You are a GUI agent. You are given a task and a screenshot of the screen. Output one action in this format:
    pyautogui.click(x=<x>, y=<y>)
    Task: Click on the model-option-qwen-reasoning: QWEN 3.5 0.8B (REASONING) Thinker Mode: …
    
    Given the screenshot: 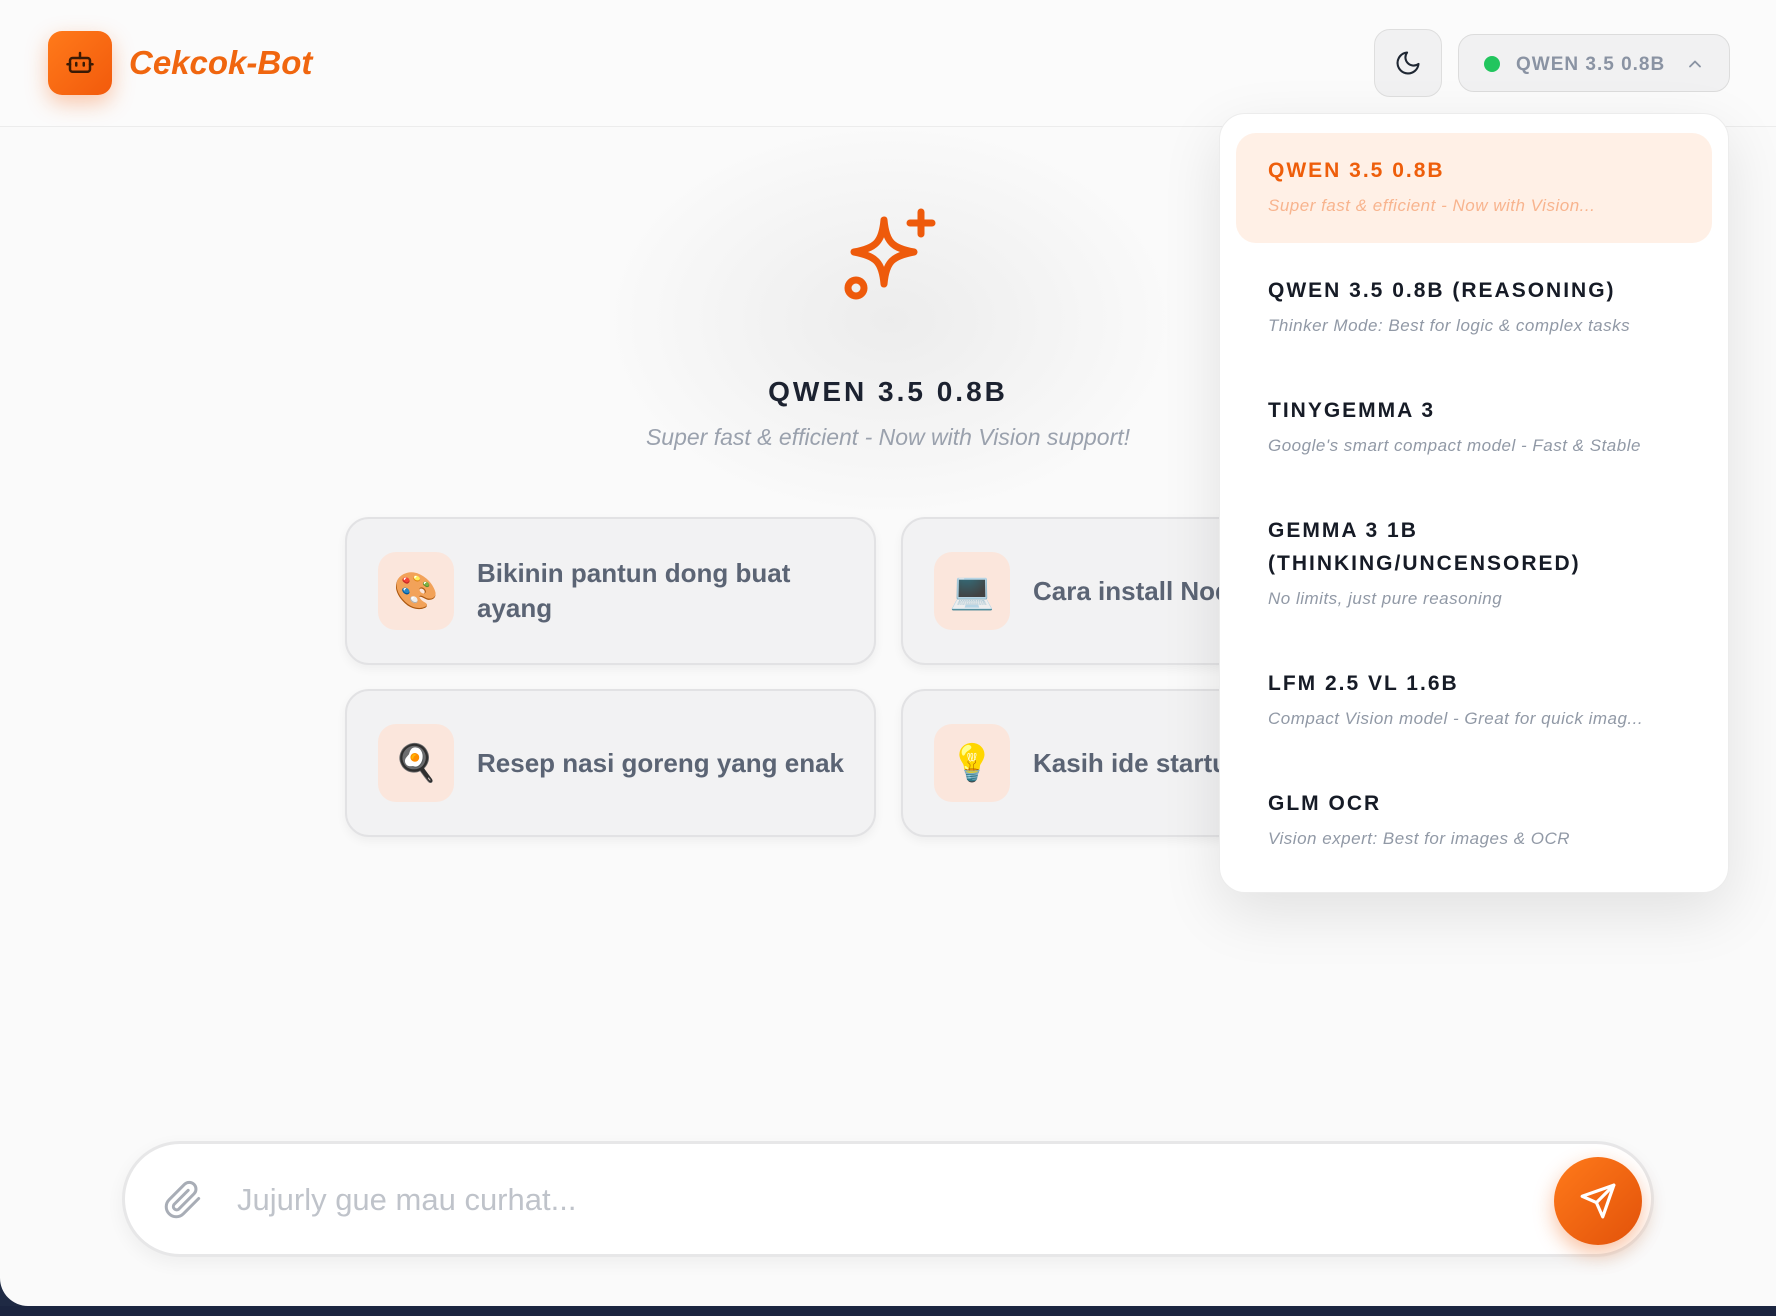 What is the action you would take?
    pyautogui.click(x=1474, y=308)
    